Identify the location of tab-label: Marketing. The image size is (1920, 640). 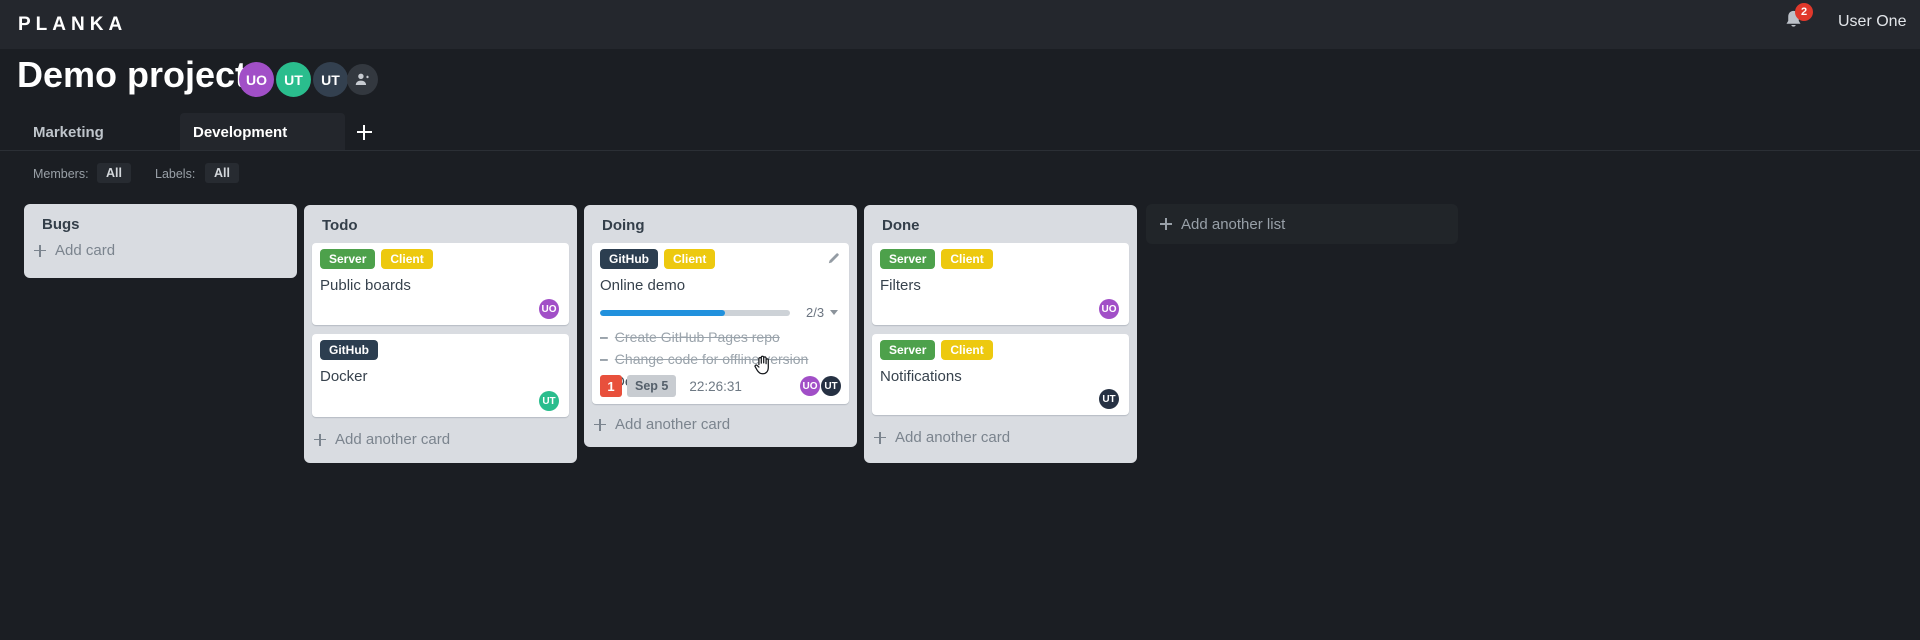
(68, 132).